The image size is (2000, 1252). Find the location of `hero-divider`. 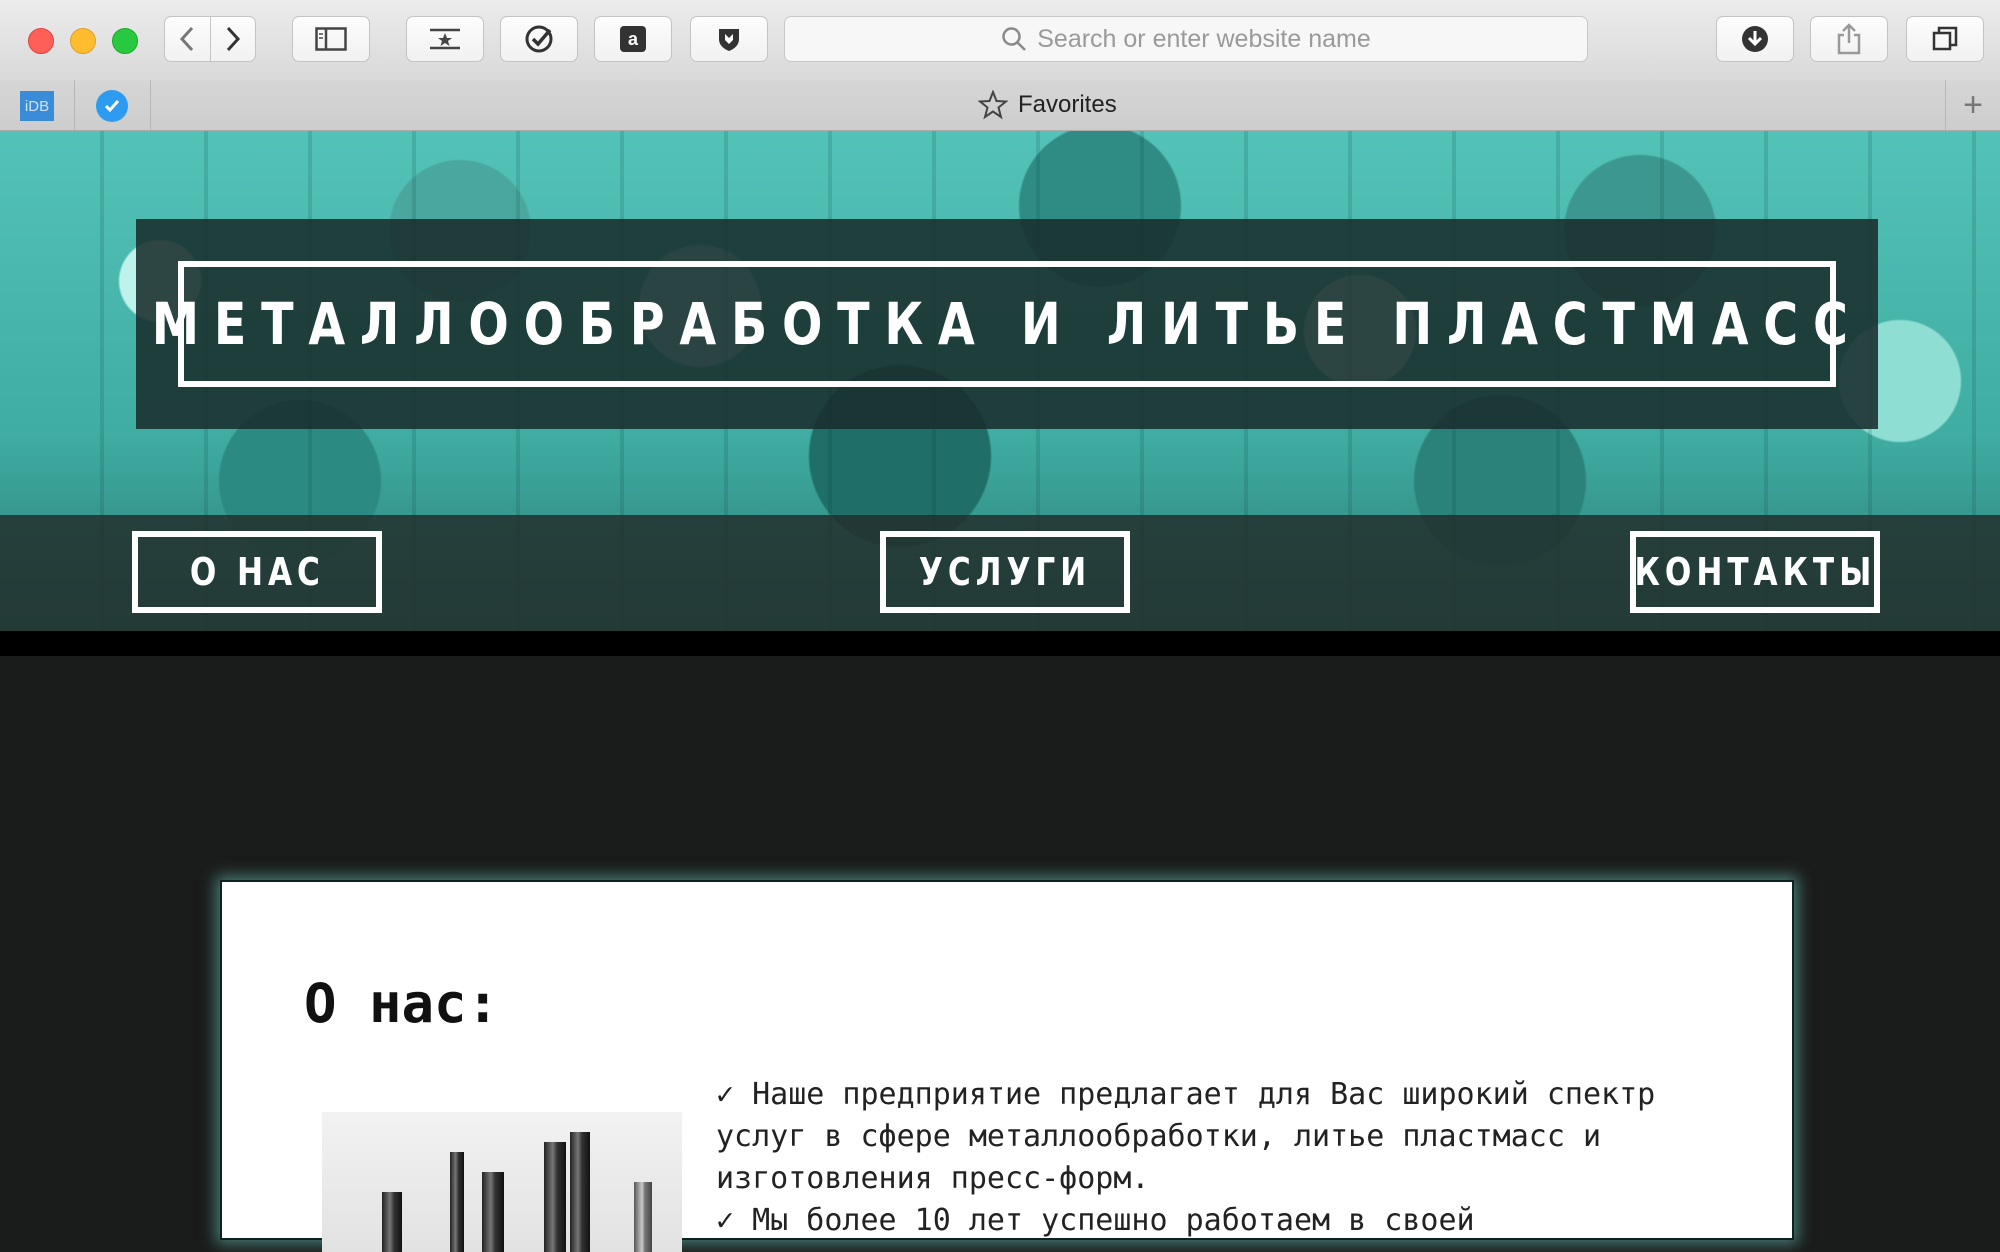

hero-divider is located at coordinates (1000, 643).